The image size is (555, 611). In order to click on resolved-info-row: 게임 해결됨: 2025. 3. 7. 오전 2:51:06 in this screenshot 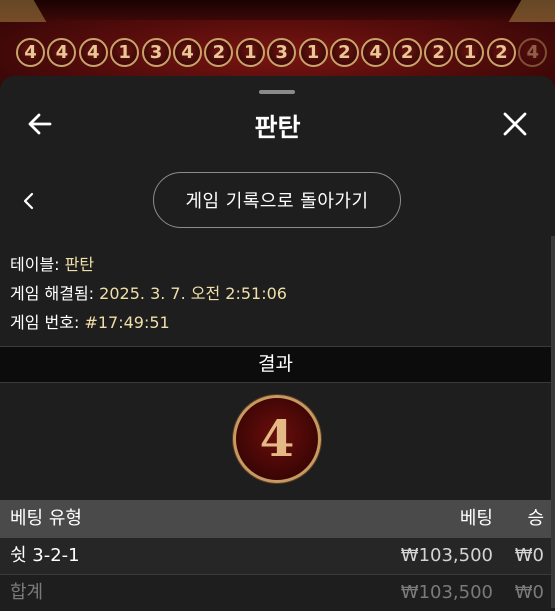, I will do `click(148, 293)`.